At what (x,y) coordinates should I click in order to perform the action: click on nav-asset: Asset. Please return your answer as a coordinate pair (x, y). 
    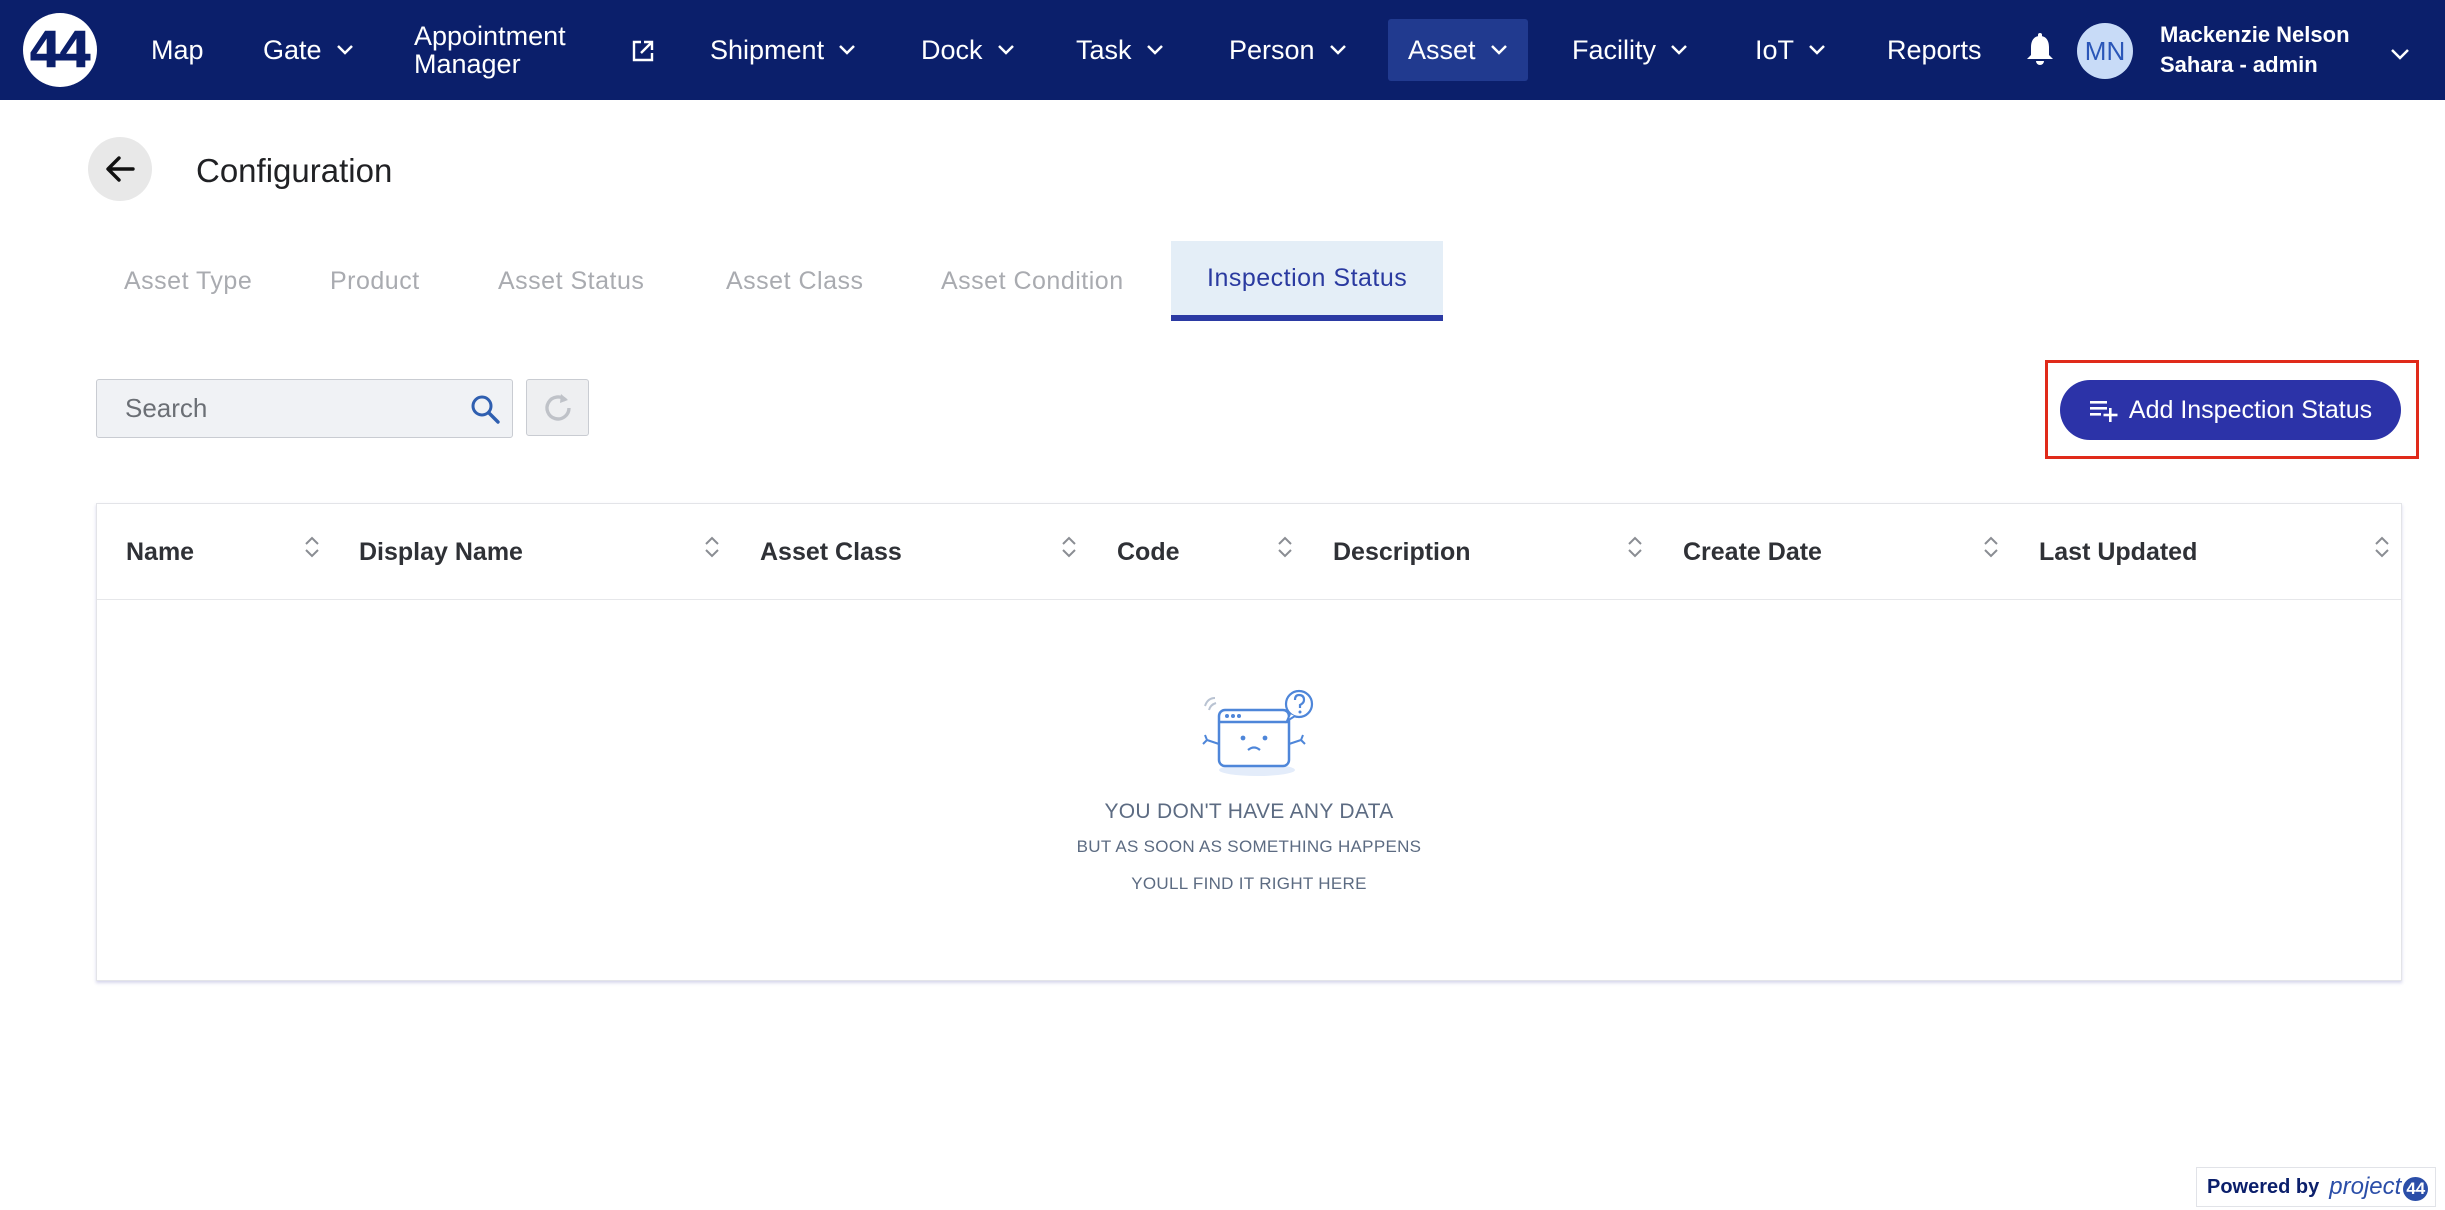
    Looking at the image, I should click on (1458, 50).